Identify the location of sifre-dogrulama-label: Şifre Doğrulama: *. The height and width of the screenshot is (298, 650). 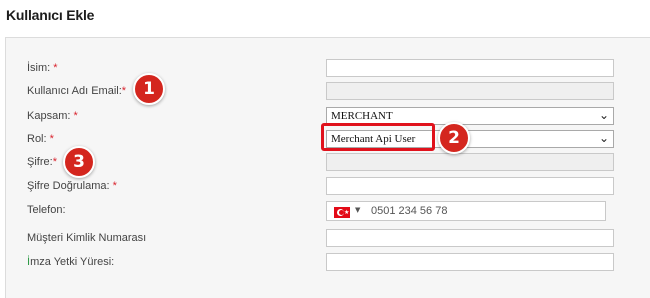
(72, 186).